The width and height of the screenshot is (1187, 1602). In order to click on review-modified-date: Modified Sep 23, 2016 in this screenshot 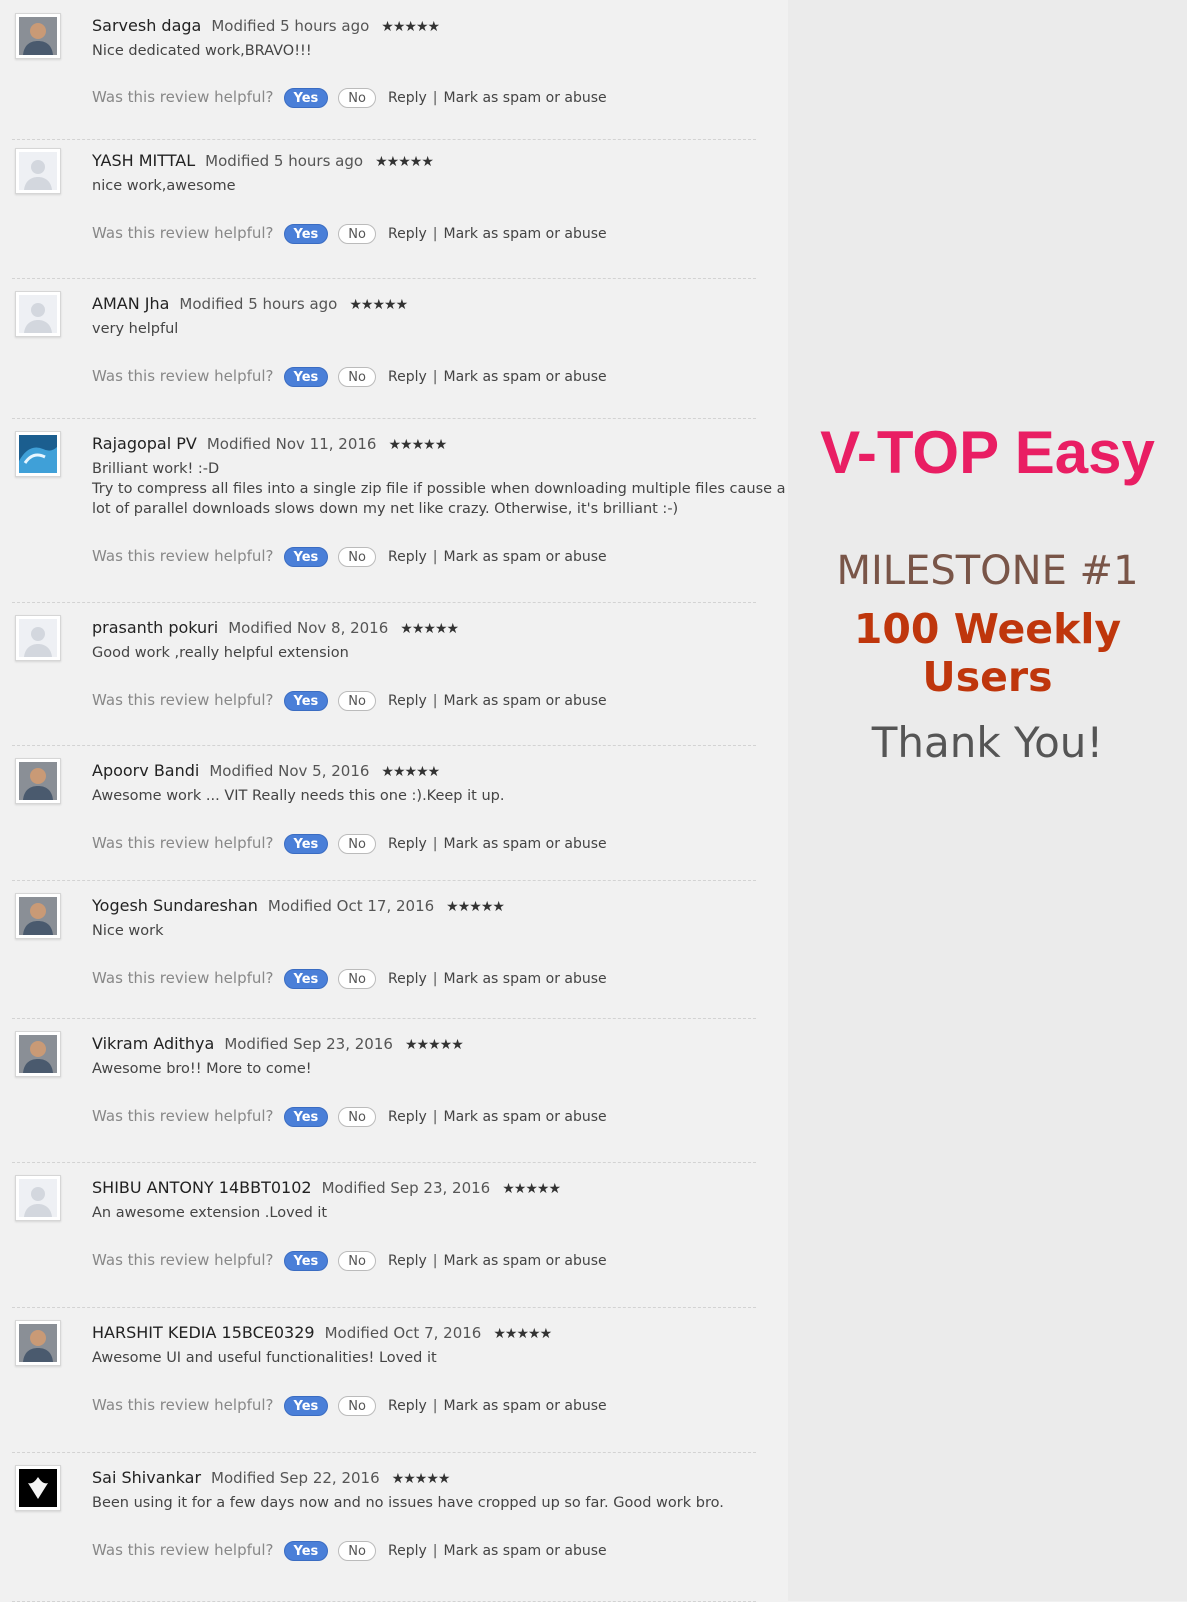, I will do `click(308, 1044)`.